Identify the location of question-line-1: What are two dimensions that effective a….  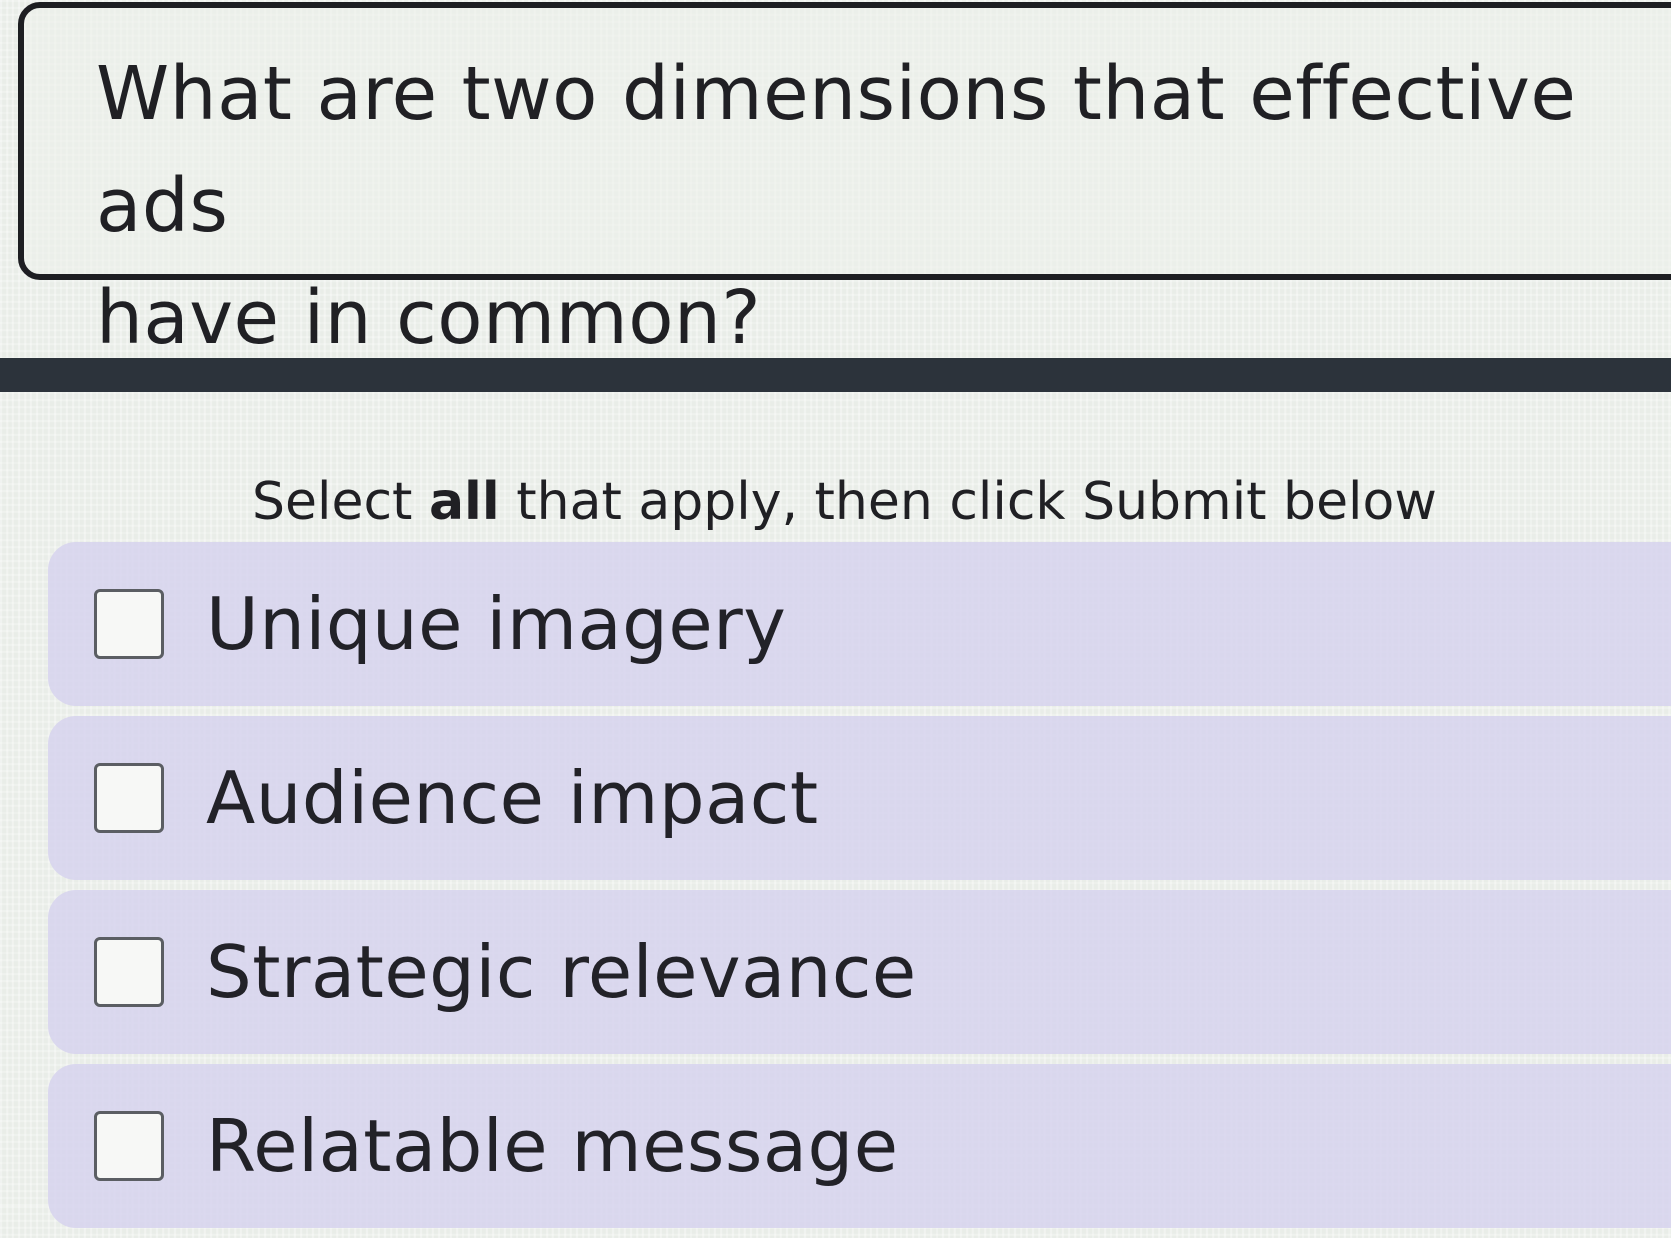
(836, 150).